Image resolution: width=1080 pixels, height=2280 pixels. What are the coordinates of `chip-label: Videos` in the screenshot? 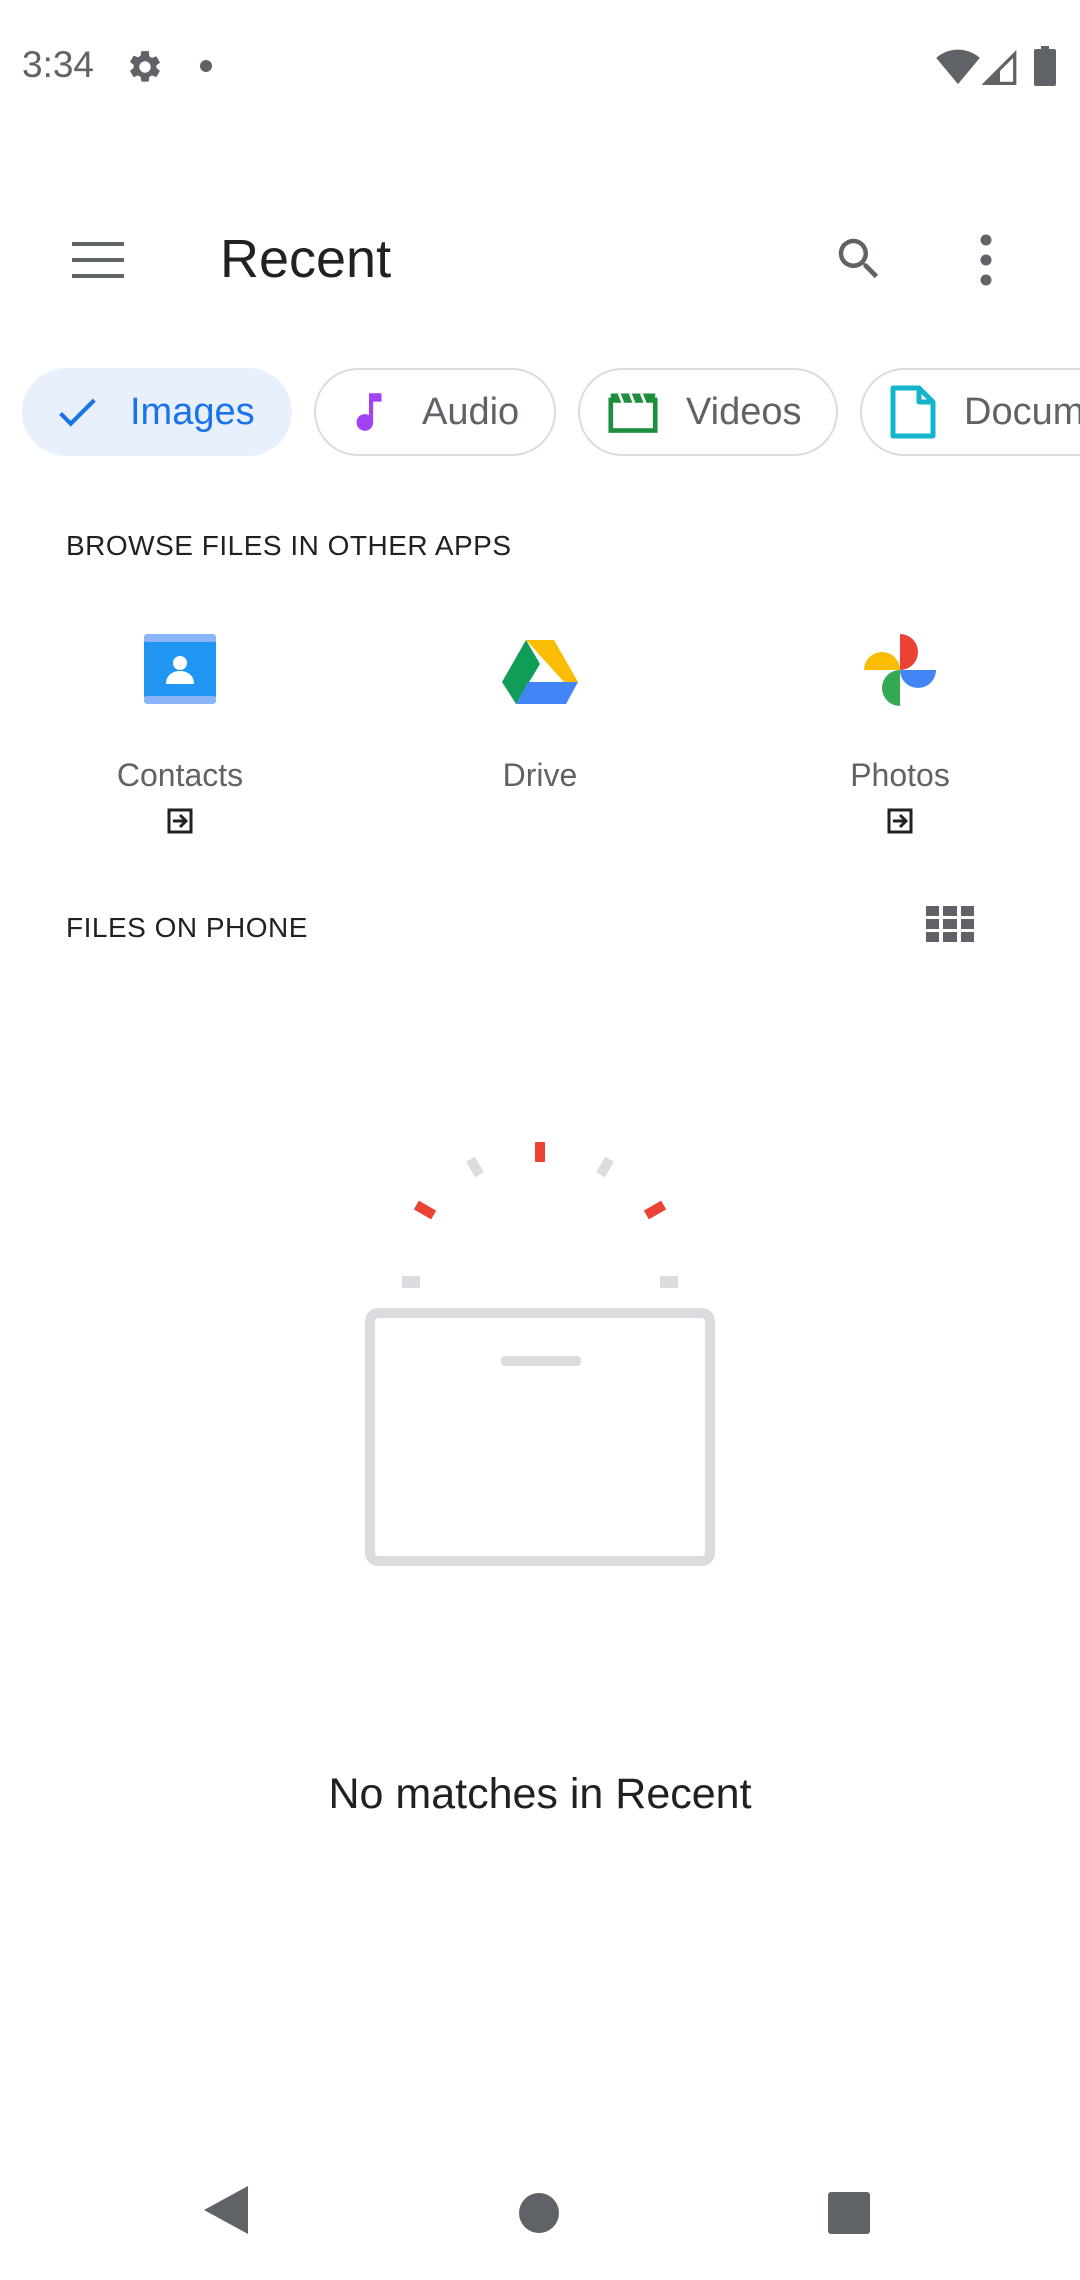 It's located at (744, 411).